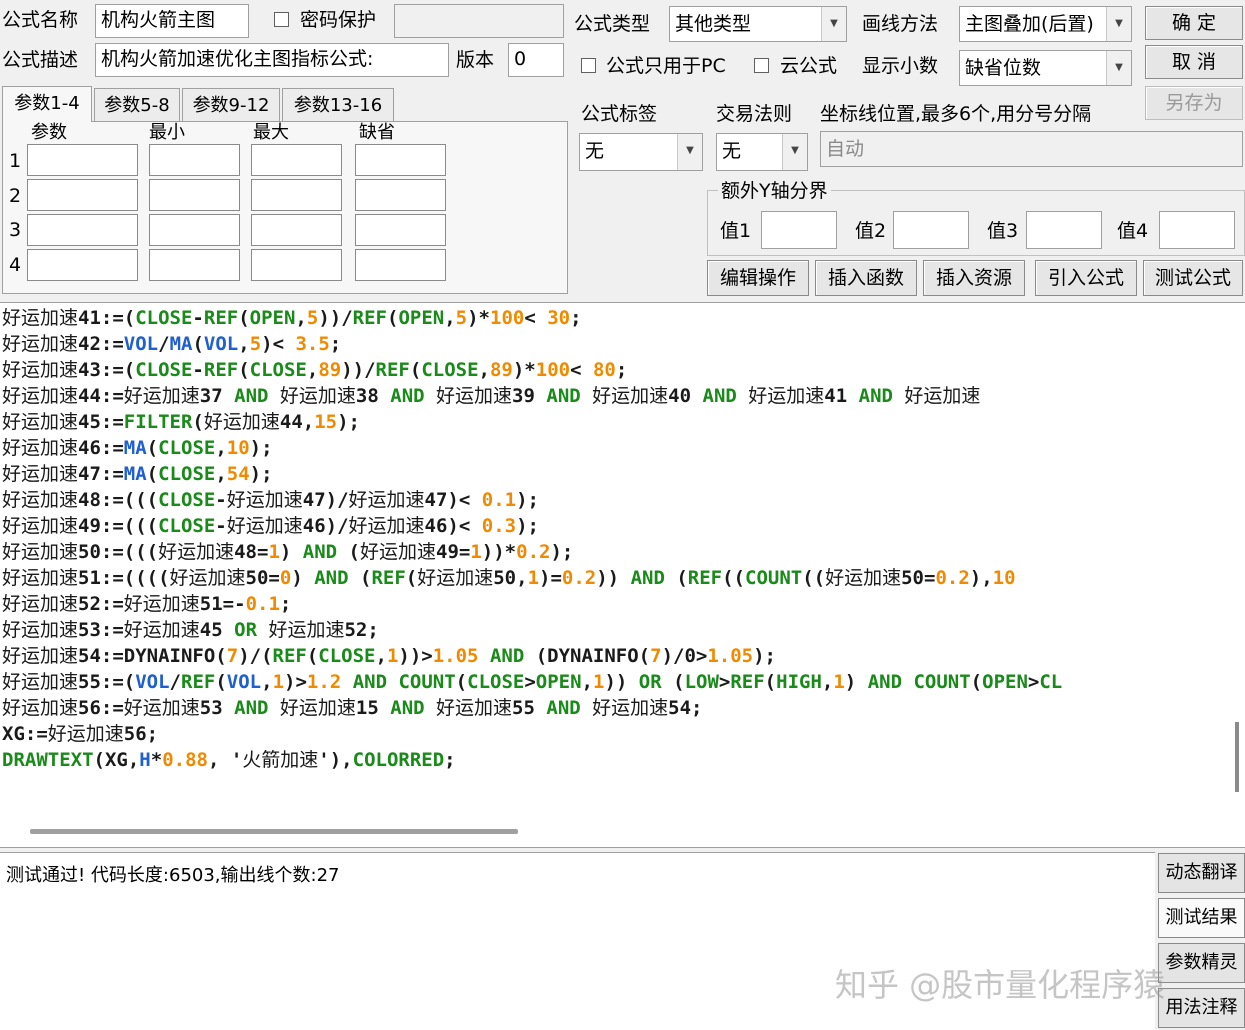 The width and height of the screenshot is (1245, 1030). Describe the element at coordinates (1045, 68) in the screenshot. I see `decimals-select: 缺省位数 ▼` at that location.